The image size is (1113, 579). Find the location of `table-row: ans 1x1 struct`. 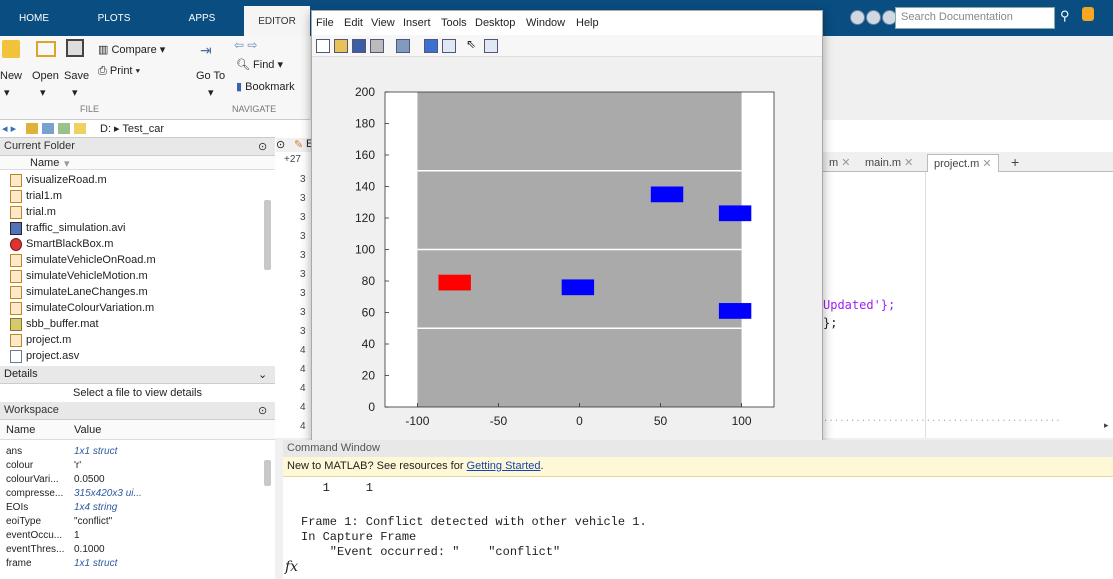

table-row: ans 1x1 struct is located at coordinates (137, 452).